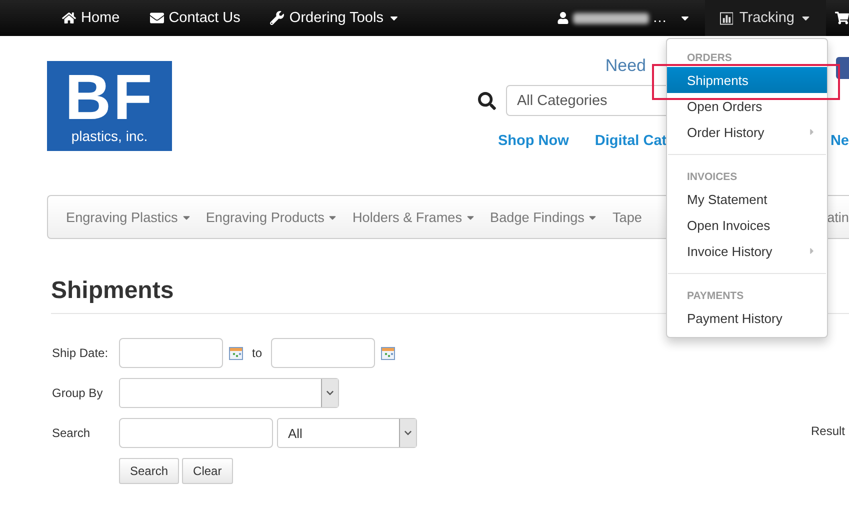  Describe the element at coordinates (335, 18) in the screenshot. I see `nav-link: Ordering Tools` at that location.